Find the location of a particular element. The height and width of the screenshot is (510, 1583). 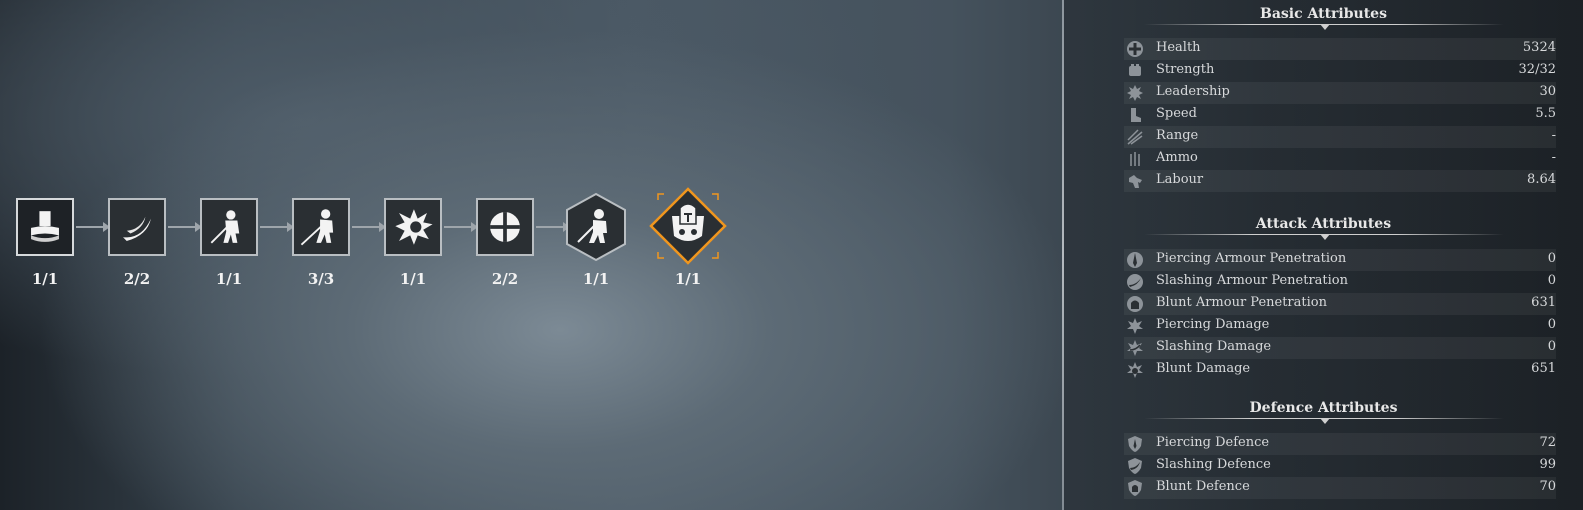

attribute-label: Piercing Damage is located at coordinates (1213, 324).